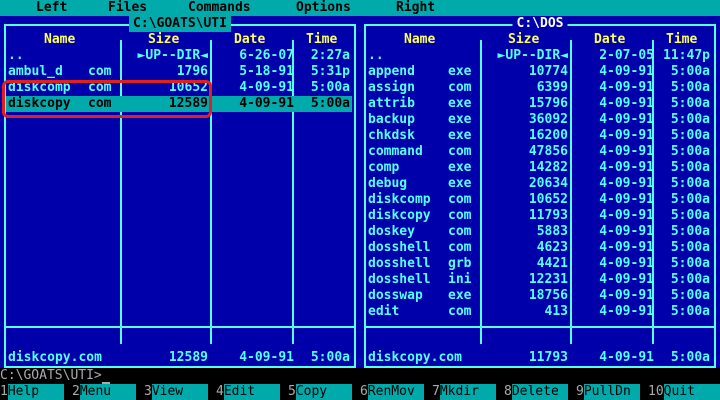  Describe the element at coordinates (179, 358) in the screenshot. I see `left-status-line: diskcopy.com 12589 4-09-91 5:00a` at that location.